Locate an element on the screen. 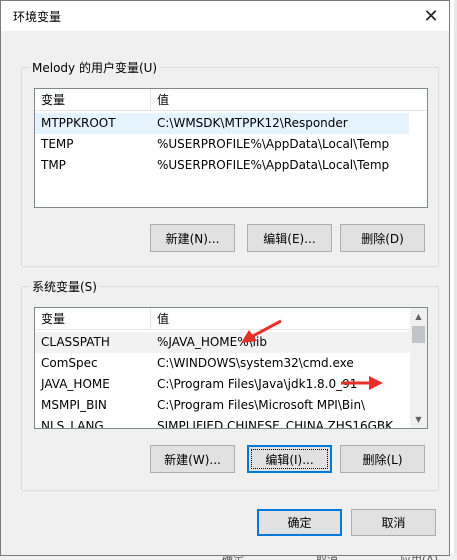  var-value: C:\Program Files\Java\jdk1.8.0_91 is located at coordinates (257, 384).